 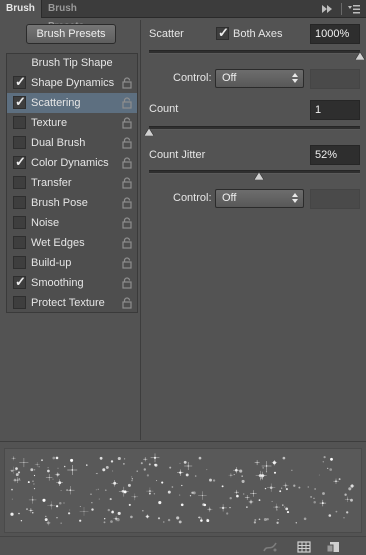 I want to click on category-label: Dual Brush, so click(x=58, y=143).